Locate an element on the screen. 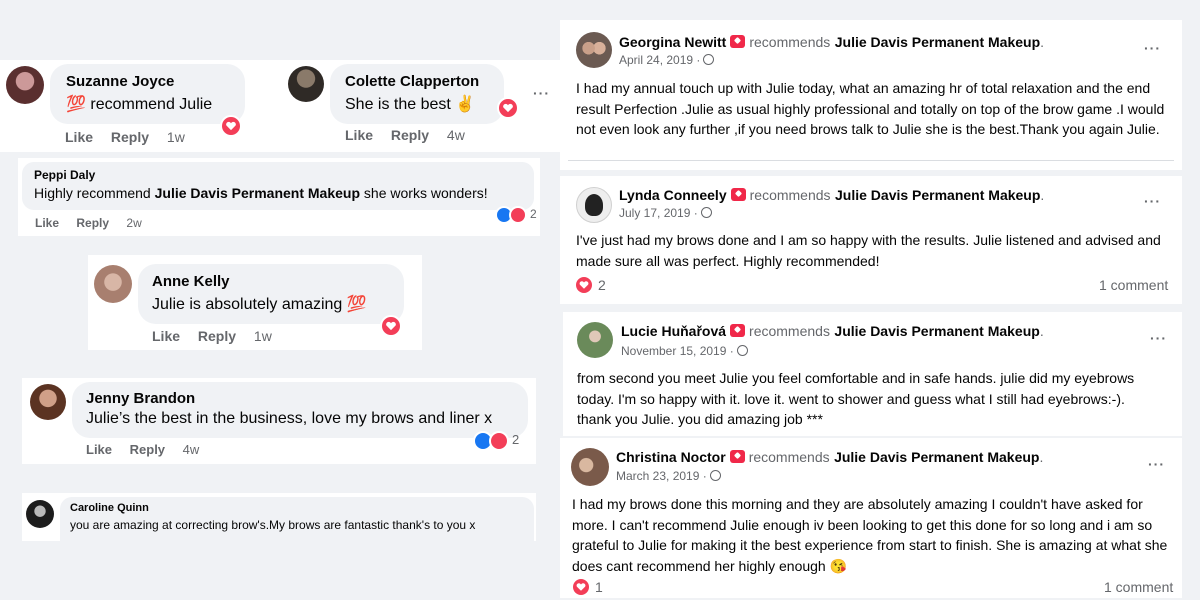 The width and height of the screenshot is (1200, 600). comment-author: Peppi Daly is located at coordinates (278, 175).